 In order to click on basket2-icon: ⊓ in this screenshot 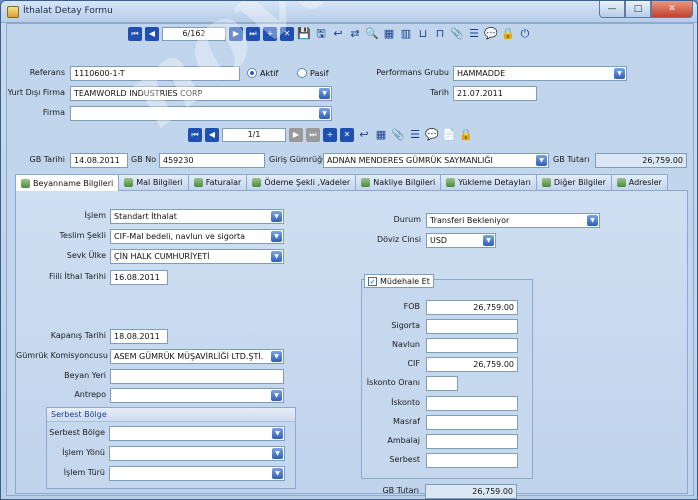, I will do `click(440, 34)`.